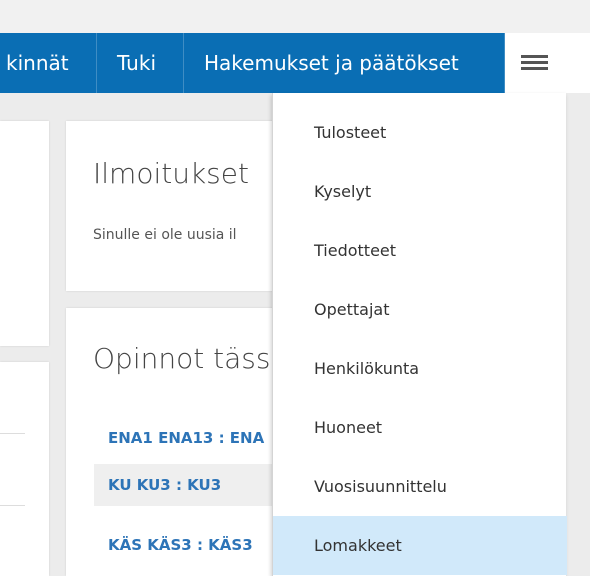 Image resolution: width=590 pixels, height=576 pixels. Describe the element at coordinates (184, 438) in the screenshot. I see `course-row: ENA1 ENA13 : ENA` at that location.